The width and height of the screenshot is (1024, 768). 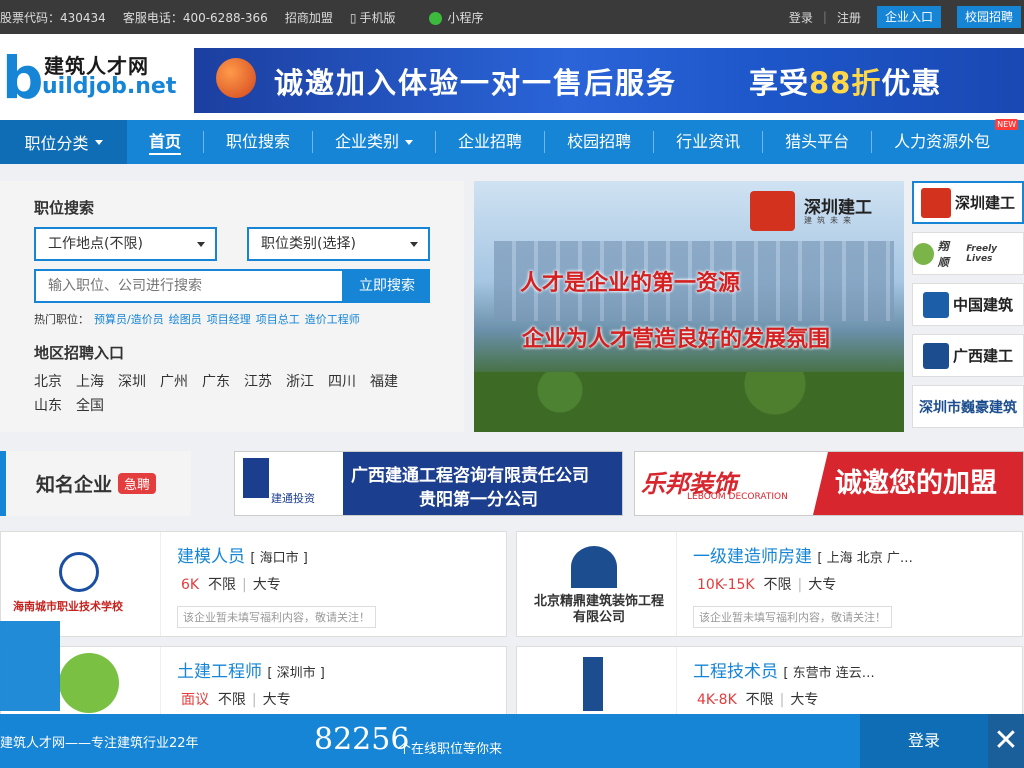 I want to click on slide-line1: 人才是企业的第一资源, so click(x=630, y=283).